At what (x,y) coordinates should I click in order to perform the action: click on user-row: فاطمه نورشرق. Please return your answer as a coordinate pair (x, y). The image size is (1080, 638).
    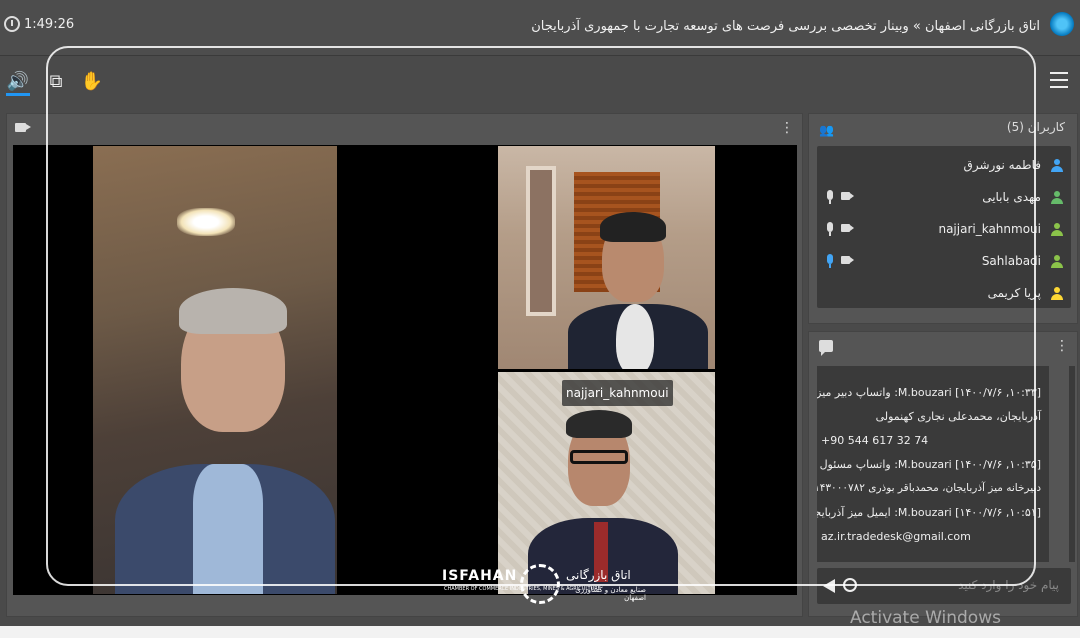
    Looking at the image, I should click on (944, 166).